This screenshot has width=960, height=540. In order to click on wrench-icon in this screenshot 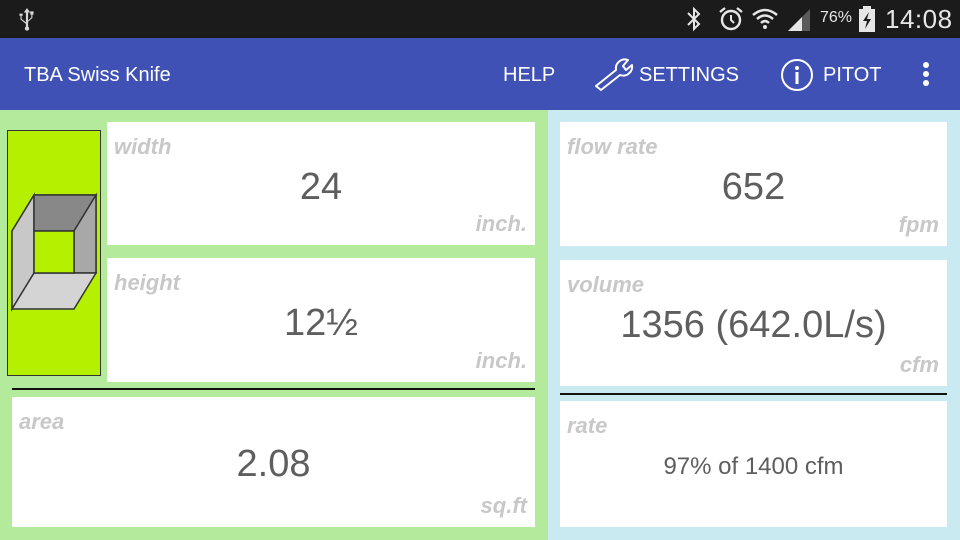, I will do `click(615, 74)`.